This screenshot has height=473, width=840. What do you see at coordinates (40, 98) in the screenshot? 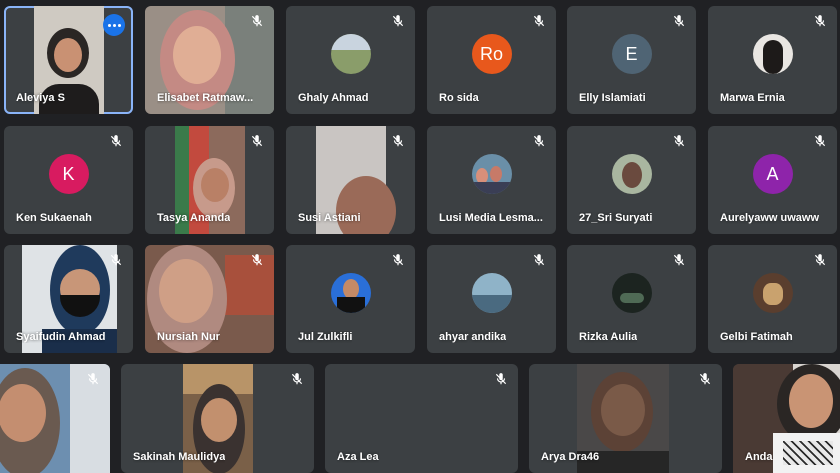
I see `participant-name: Aleviya S` at bounding box center [40, 98].